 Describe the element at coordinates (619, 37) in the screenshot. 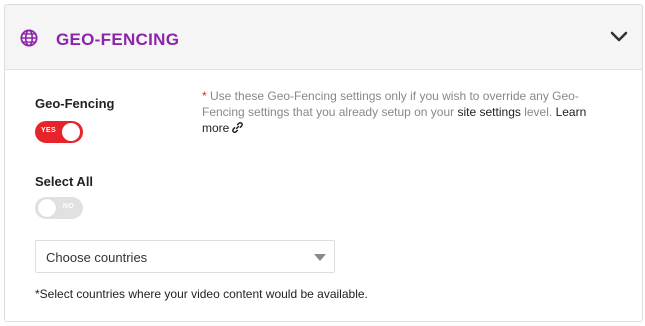

I see `chevron-down-icon` at that location.